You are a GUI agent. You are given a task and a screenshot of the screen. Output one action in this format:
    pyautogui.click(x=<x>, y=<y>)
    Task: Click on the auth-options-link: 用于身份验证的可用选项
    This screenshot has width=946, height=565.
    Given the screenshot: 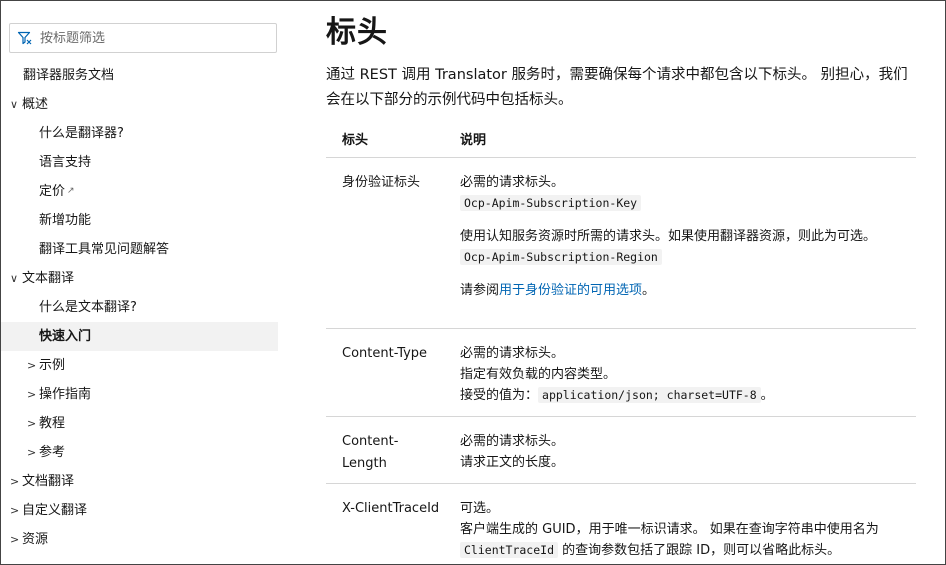 What is the action you would take?
    pyautogui.click(x=570, y=290)
    